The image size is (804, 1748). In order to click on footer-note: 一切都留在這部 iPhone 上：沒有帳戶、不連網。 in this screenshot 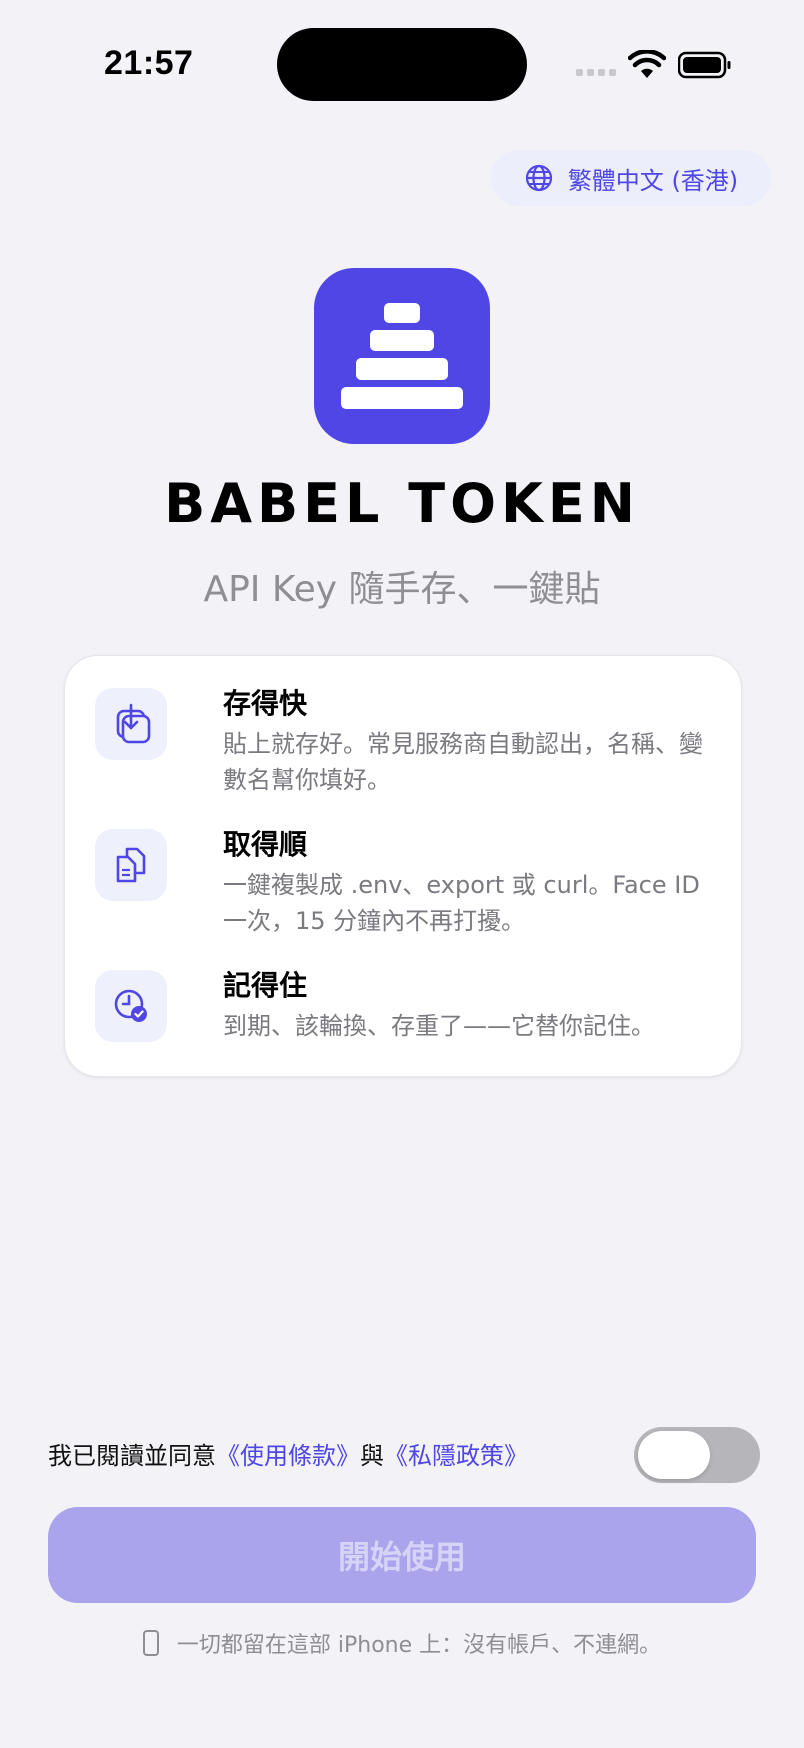, I will do `click(402, 1643)`.